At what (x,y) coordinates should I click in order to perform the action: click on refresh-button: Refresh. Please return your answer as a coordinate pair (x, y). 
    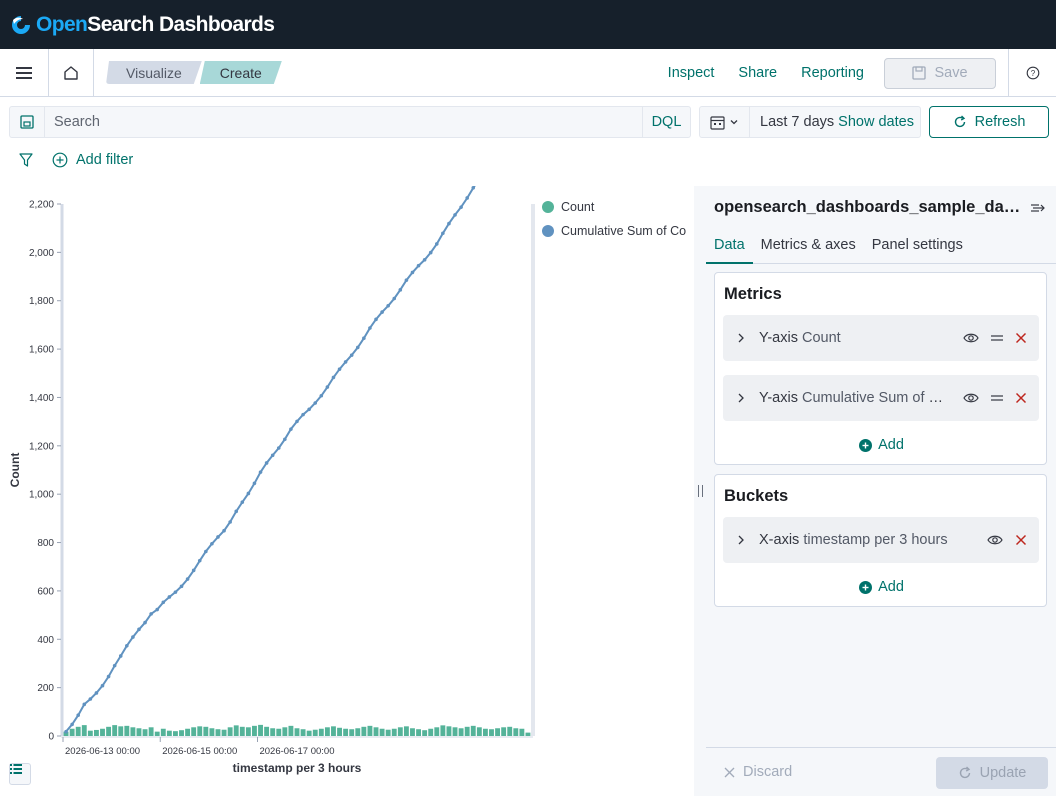
    Looking at the image, I should click on (989, 122).